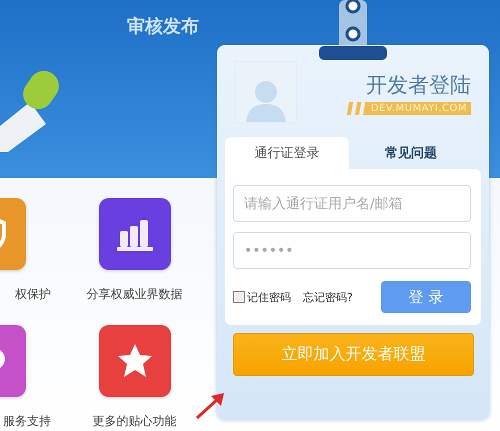 The height and width of the screenshot is (431, 500). I want to click on login-tab: 通行证登录, so click(287, 153).